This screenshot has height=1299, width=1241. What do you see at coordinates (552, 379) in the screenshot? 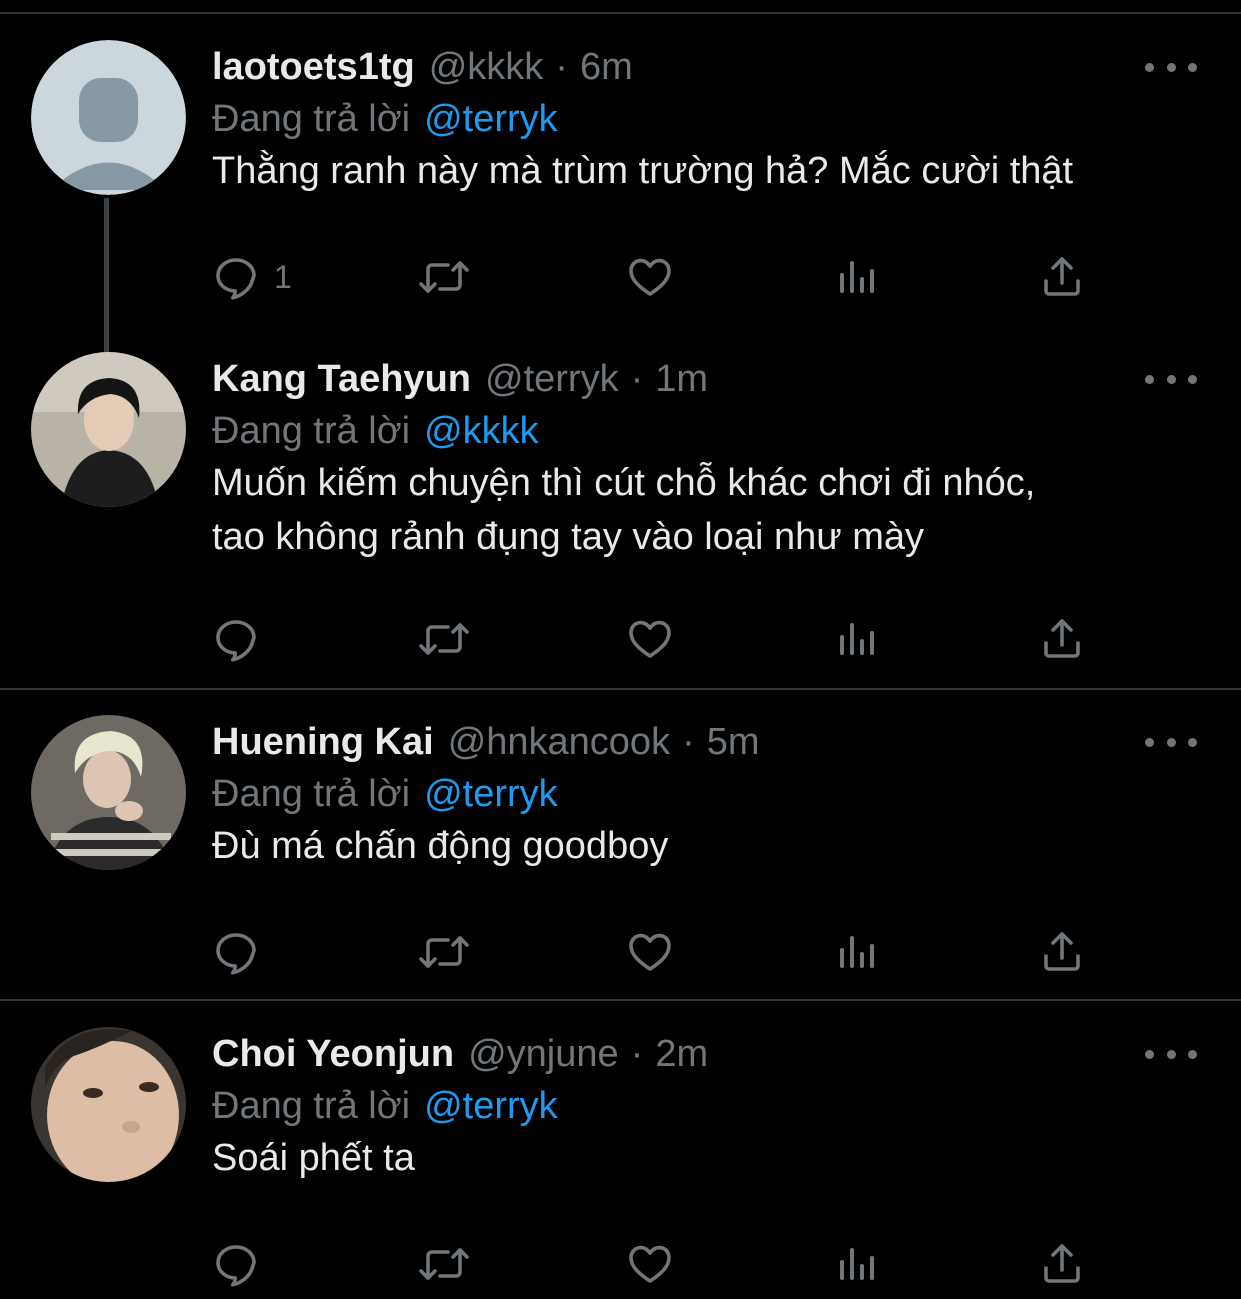
I see `user-handle: @terryk` at bounding box center [552, 379].